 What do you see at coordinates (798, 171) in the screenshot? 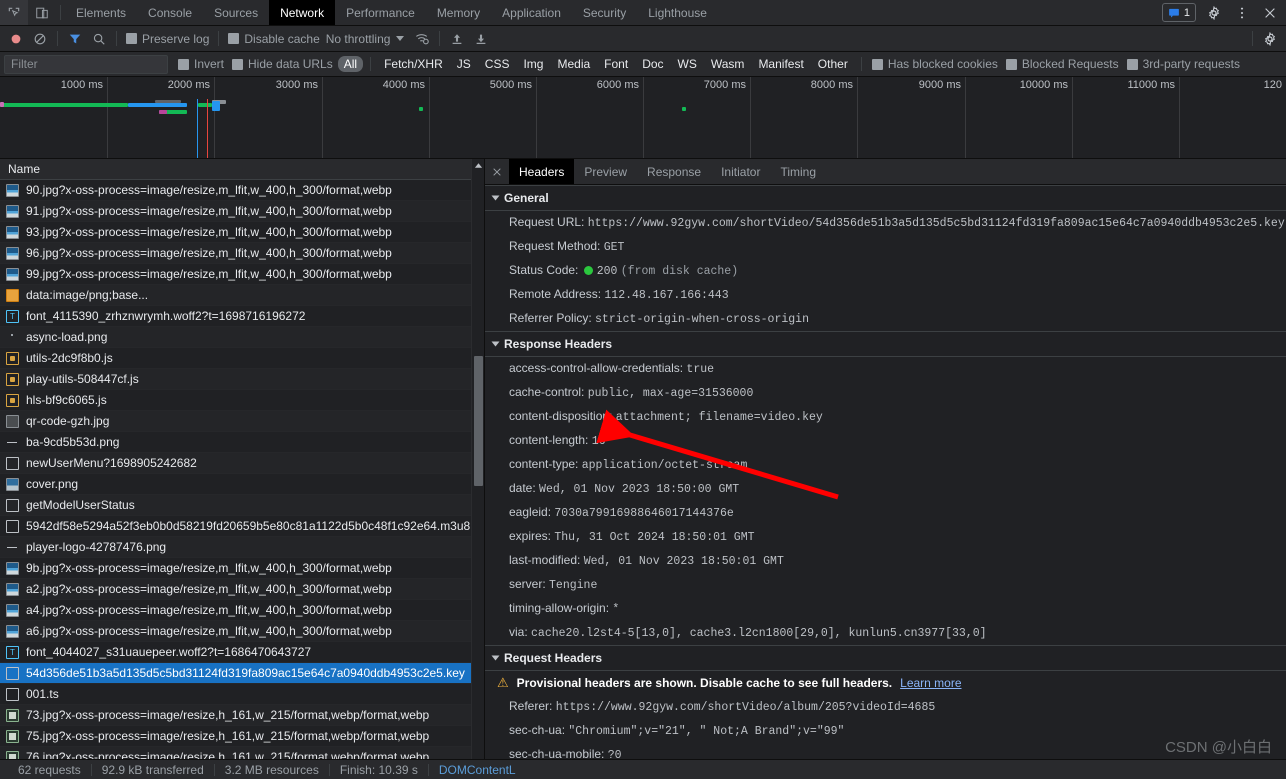
I see `details-tab-timing: Timing` at bounding box center [798, 171].